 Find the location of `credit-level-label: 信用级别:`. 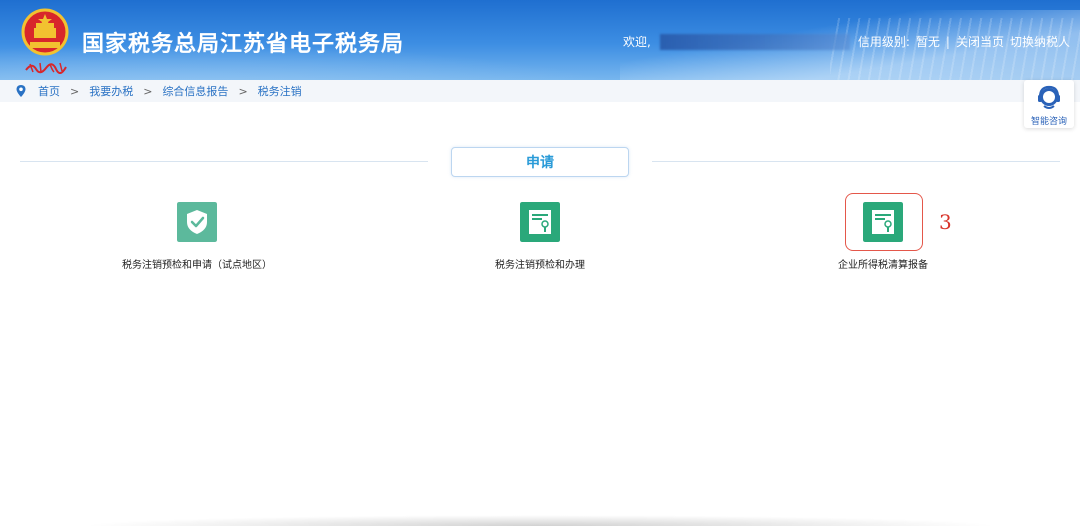

credit-level-label: 信用级别: is located at coordinates (883, 42).